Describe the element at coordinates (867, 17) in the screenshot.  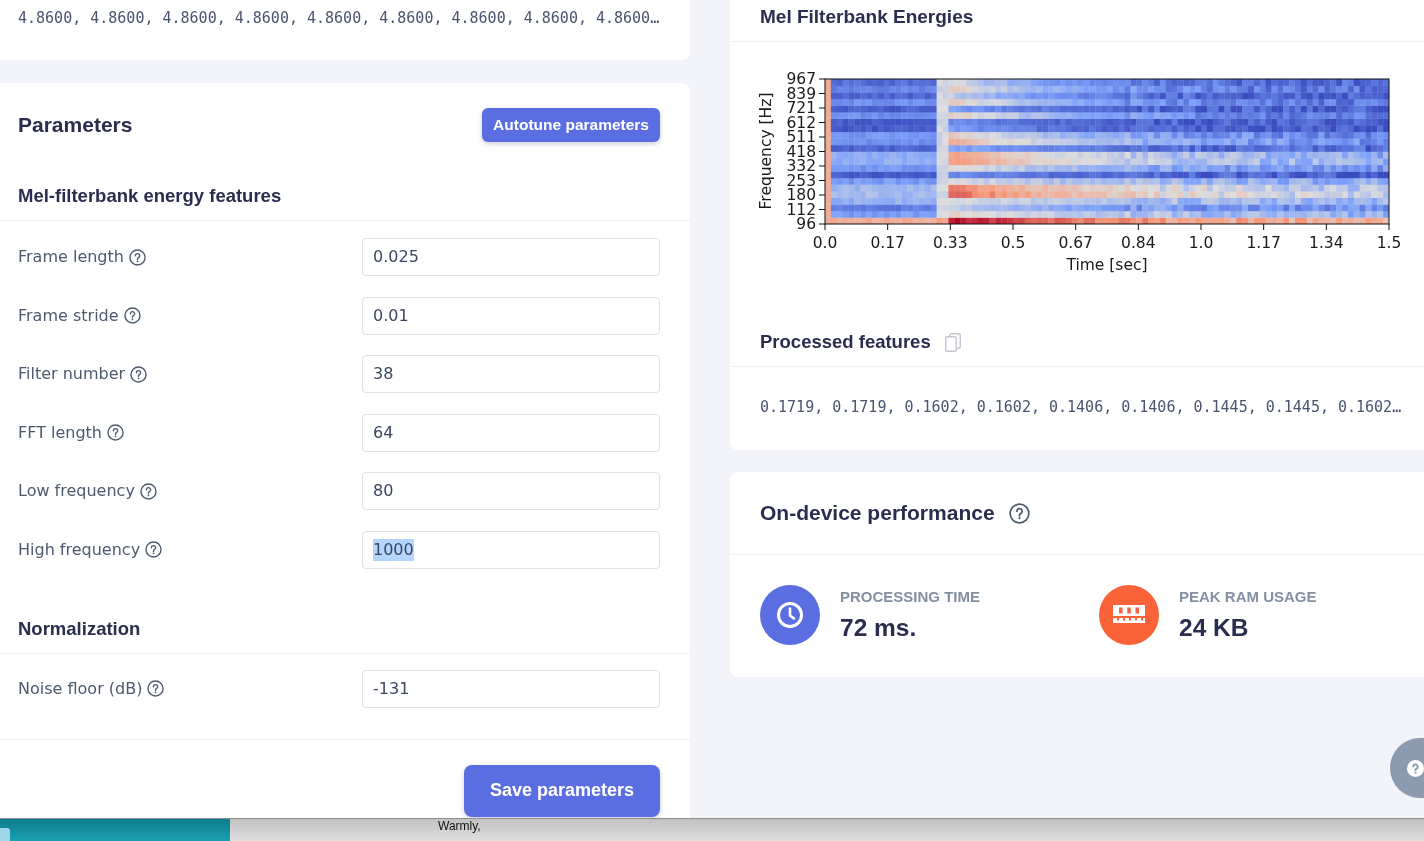
I see `chart-title: Mel Filterbank Energies` at that location.